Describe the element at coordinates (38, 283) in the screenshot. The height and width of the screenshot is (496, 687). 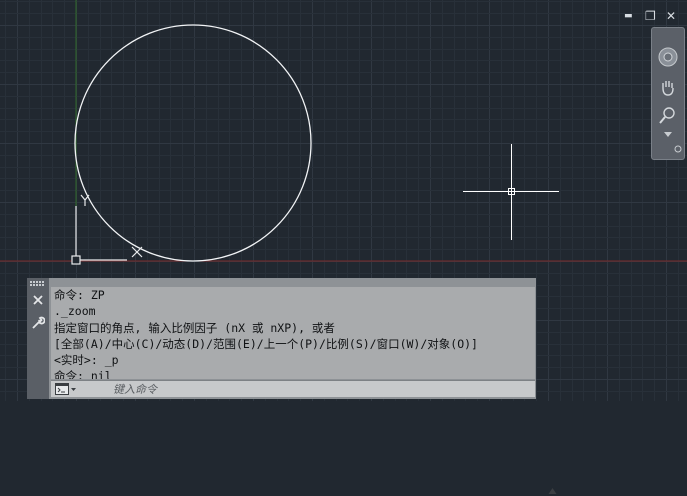
I see `grip-icon` at that location.